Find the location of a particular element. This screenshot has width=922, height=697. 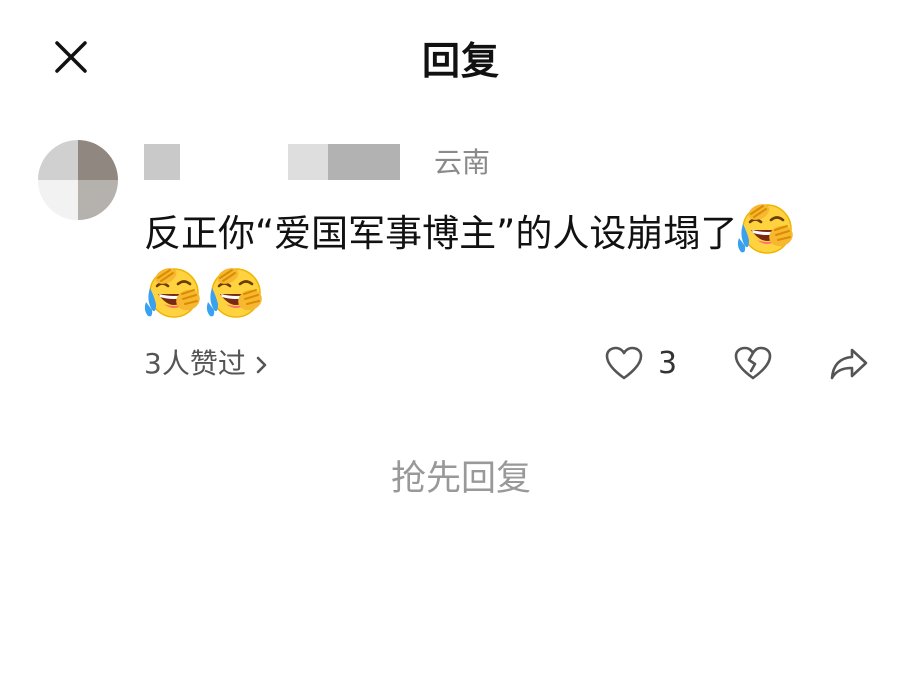

dislike-button is located at coordinates (753, 366).